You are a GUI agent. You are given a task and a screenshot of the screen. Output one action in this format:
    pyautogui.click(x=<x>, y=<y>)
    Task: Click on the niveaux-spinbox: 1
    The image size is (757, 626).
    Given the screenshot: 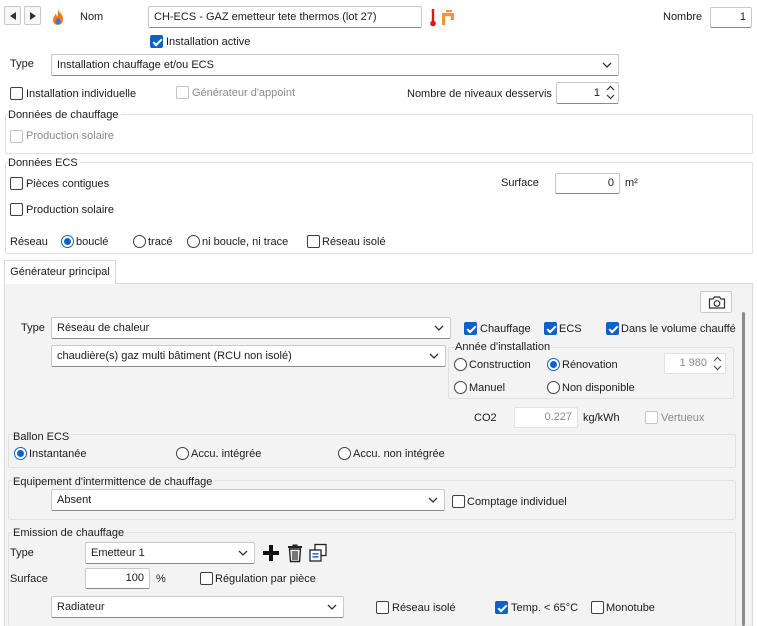 What is the action you would take?
    pyautogui.click(x=587, y=93)
    